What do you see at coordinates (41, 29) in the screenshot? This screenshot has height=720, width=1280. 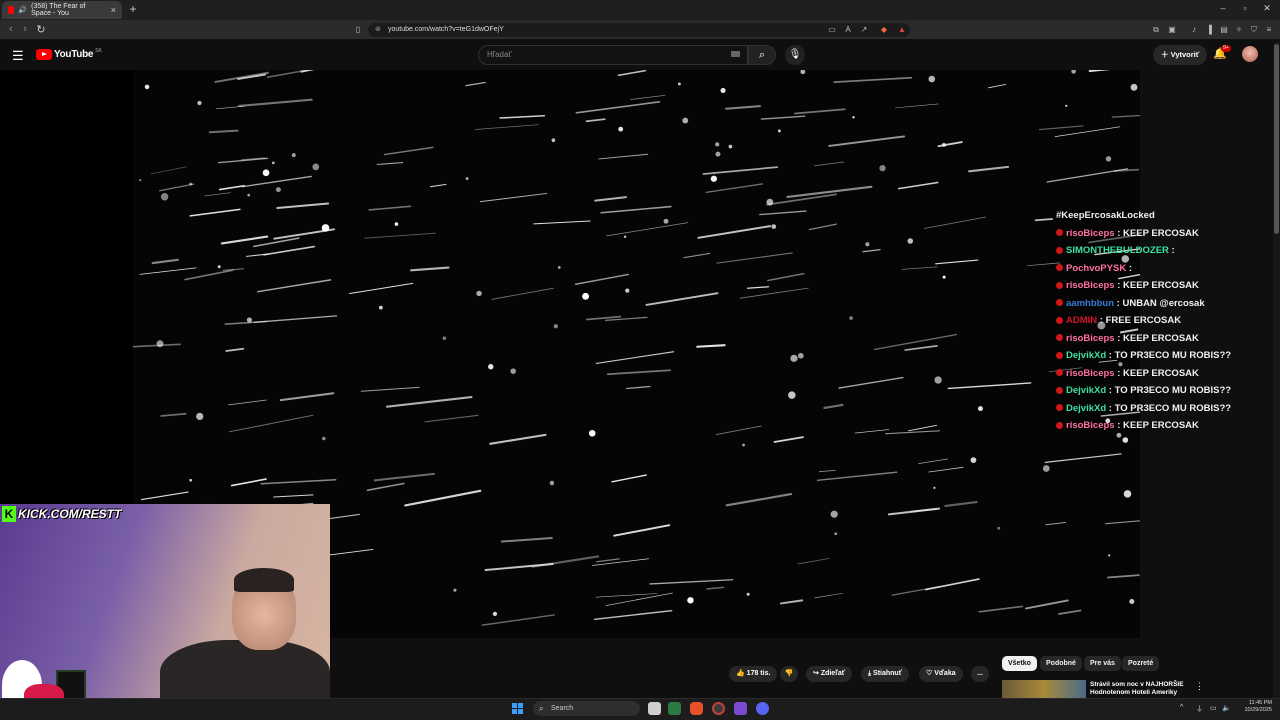 I see `reload-icon: ↻` at bounding box center [41, 29].